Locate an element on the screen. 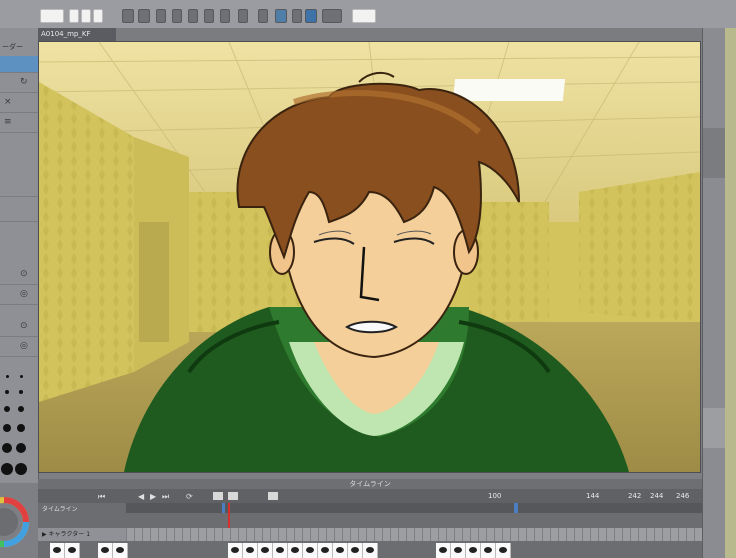 This screenshot has width=736, height=558. track-frames is located at coordinates (414, 534).